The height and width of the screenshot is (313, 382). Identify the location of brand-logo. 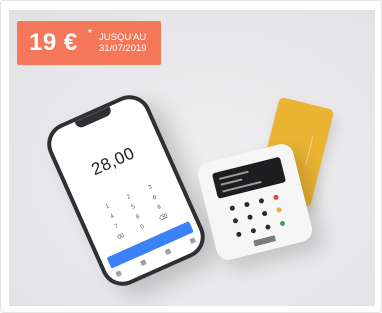
(265, 241).